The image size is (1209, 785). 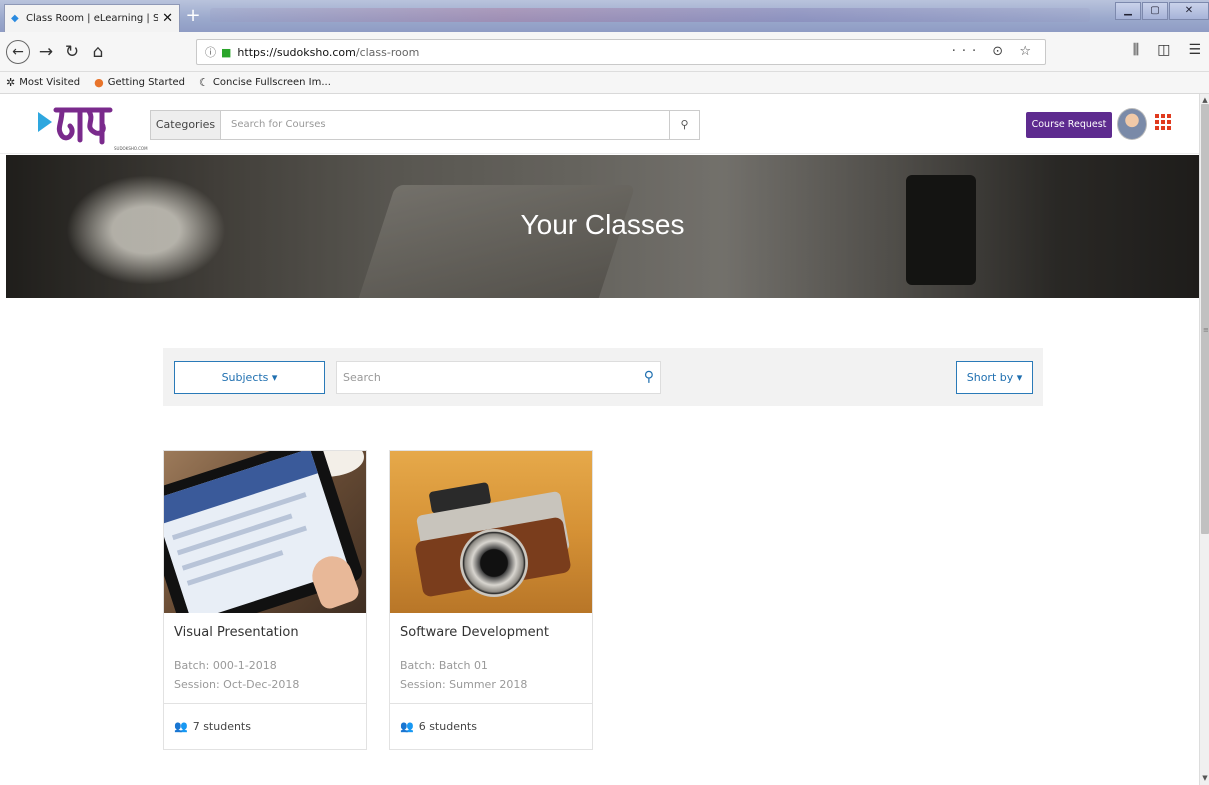 I want to click on student-count: 👥 6 students, so click(x=438, y=726).